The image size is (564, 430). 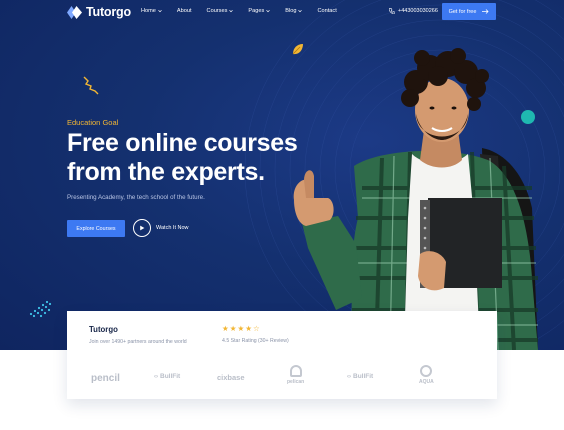 I want to click on partner-logo-pencil: pencil, so click(x=105, y=378).